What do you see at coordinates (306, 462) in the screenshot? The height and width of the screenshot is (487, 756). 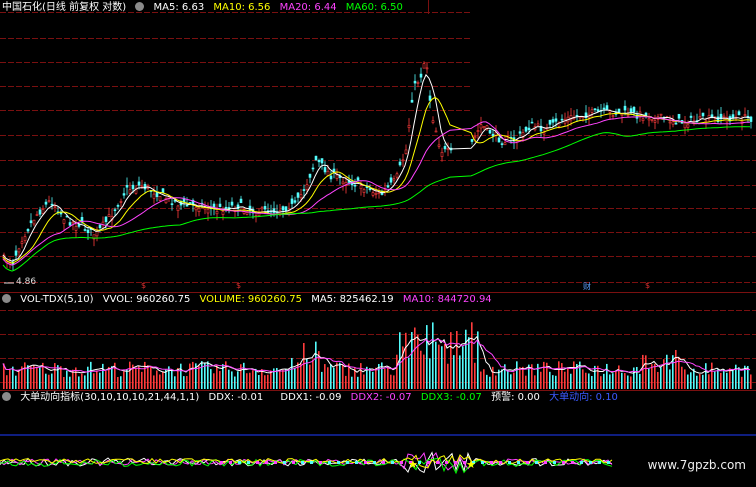 I see `ddx1-line` at bounding box center [306, 462].